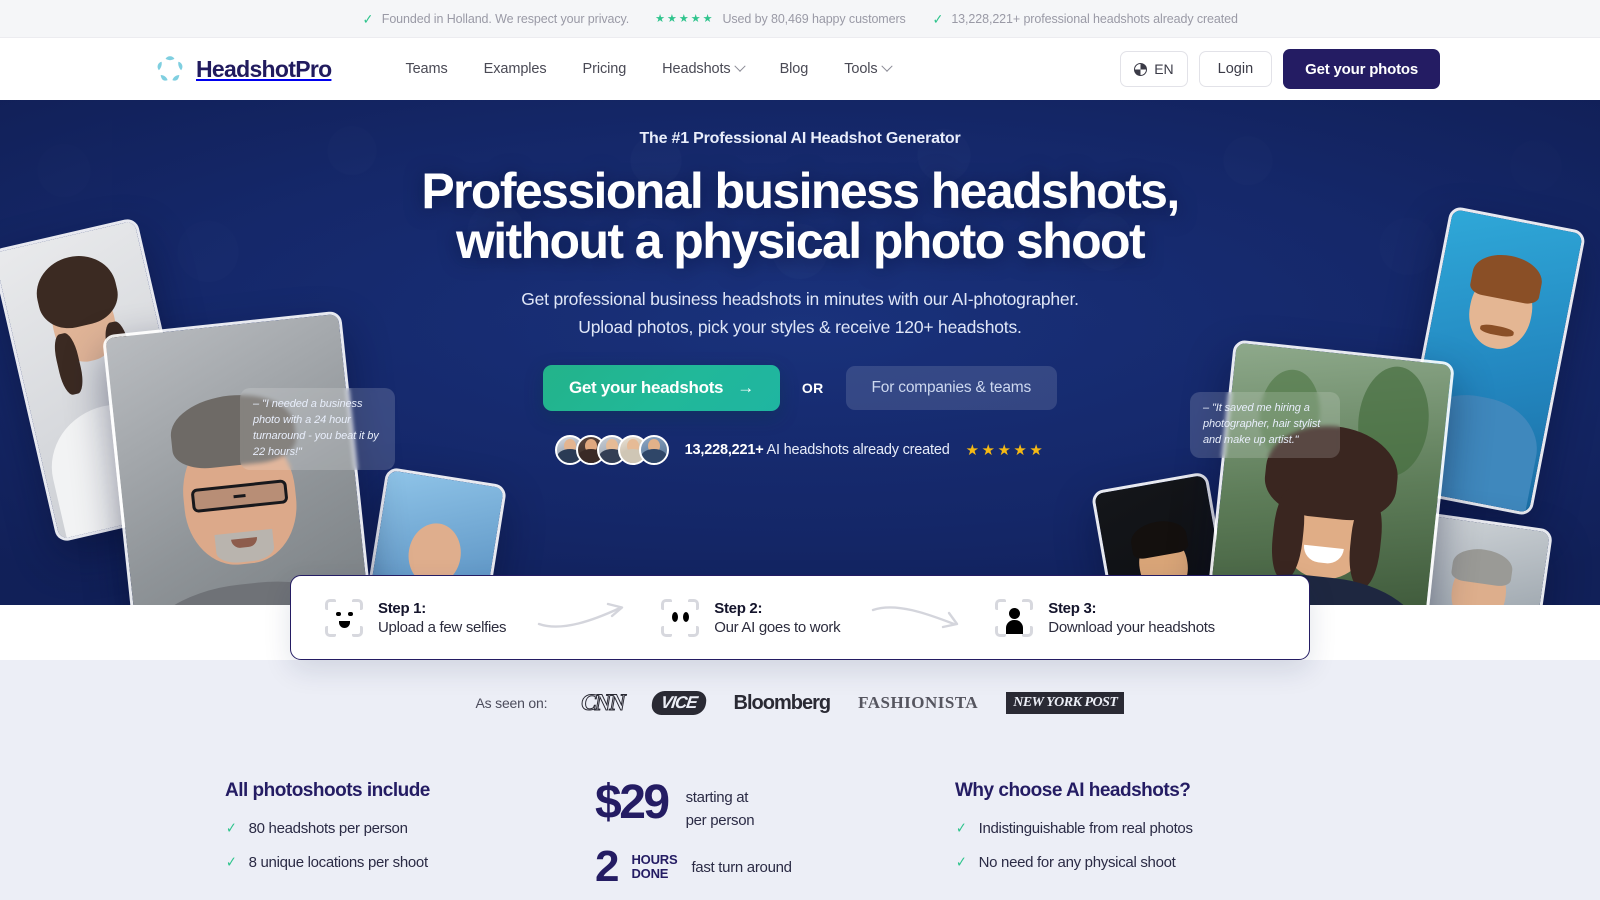 The width and height of the screenshot is (1600, 900). I want to click on nav-item-headshots: Headshots, so click(704, 68).